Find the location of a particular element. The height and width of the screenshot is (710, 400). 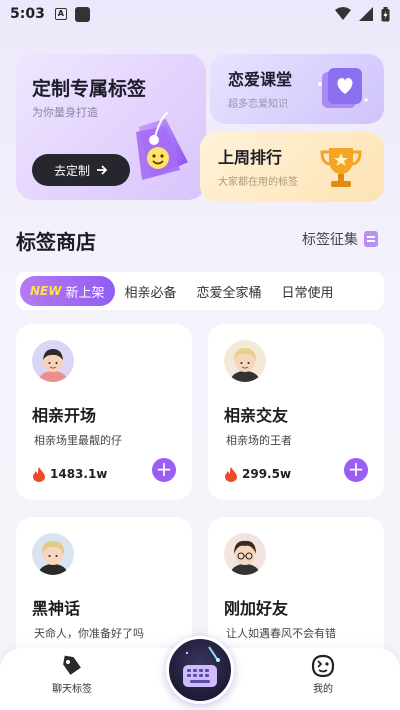

card-popularity: 1483.1w is located at coordinates (69, 474).